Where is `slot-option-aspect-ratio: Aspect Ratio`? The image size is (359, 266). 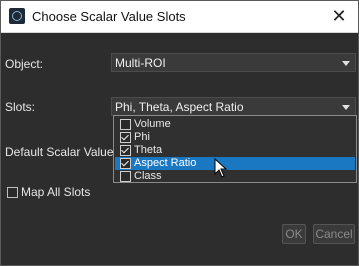 slot-option-aspect-ratio: Aspect Ratio is located at coordinates (235, 163).